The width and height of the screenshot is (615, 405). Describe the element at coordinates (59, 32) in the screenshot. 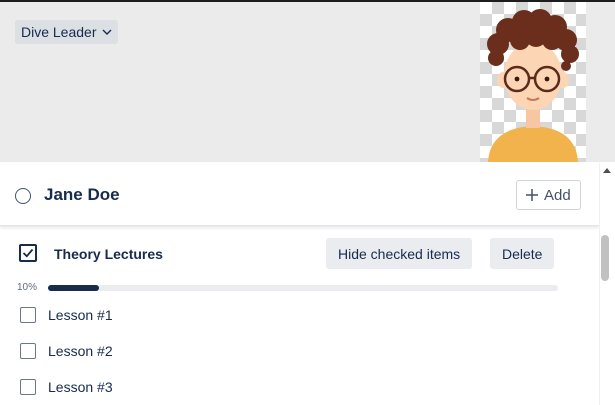

I see `role-dropdown-label: Dive Leader` at that location.